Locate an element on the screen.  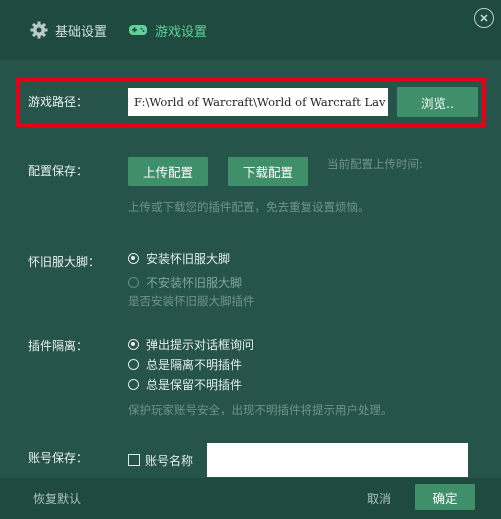
gear-icon is located at coordinates (39, 30).